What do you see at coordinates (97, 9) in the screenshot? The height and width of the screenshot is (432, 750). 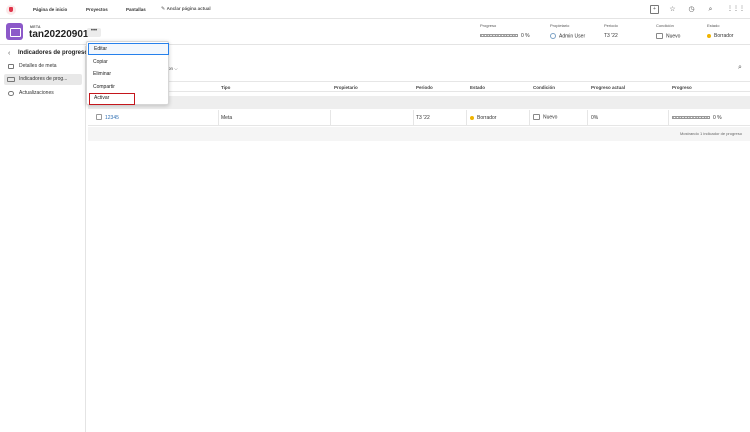 I see `nav-projects: Proyectos` at bounding box center [97, 9].